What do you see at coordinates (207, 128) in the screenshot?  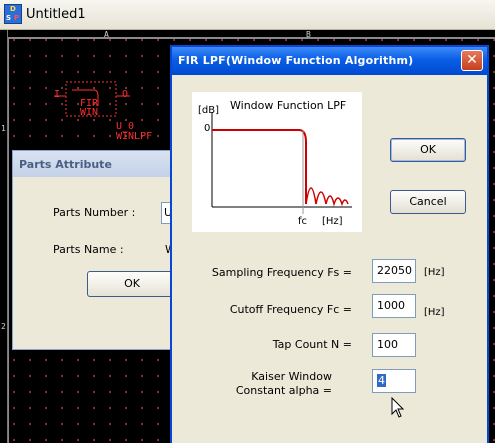 I see `lpf-y-zero: 0` at bounding box center [207, 128].